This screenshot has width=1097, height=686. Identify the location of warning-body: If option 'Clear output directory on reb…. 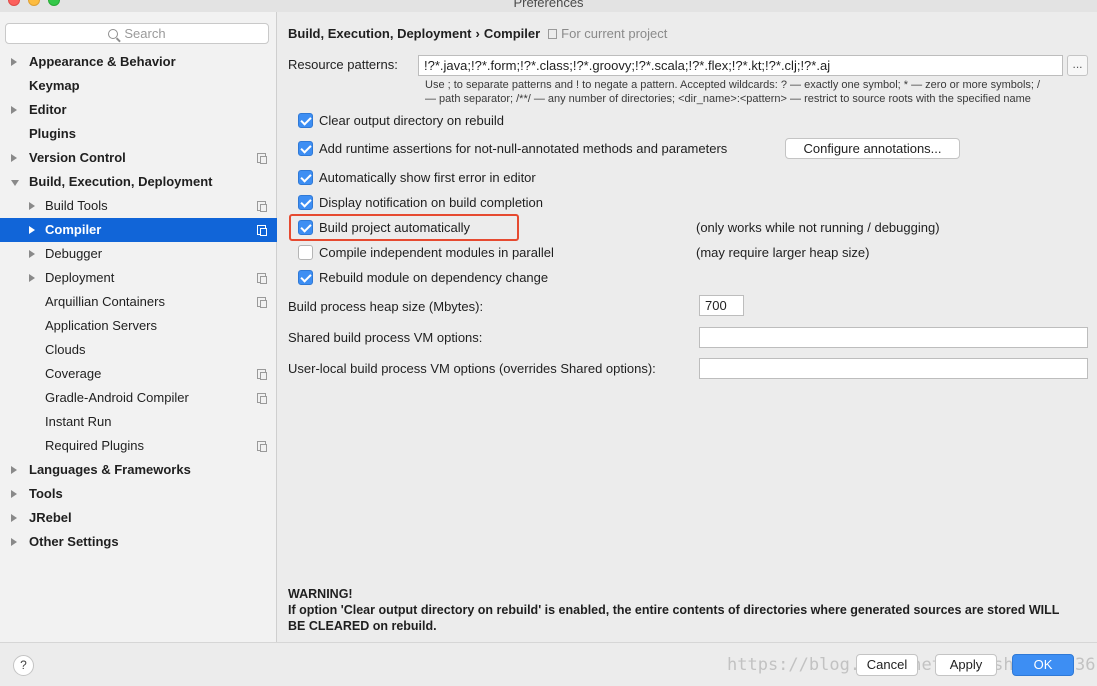
(674, 618).